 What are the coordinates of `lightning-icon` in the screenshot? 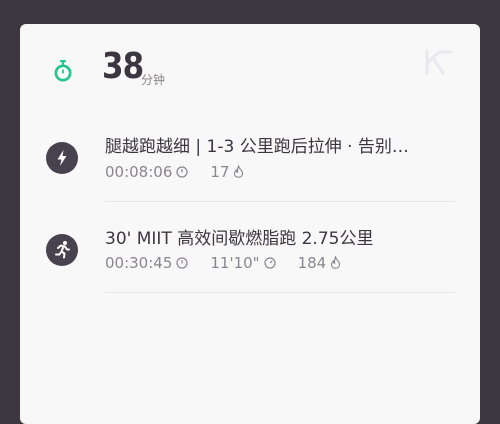 It's located at (62, 158).